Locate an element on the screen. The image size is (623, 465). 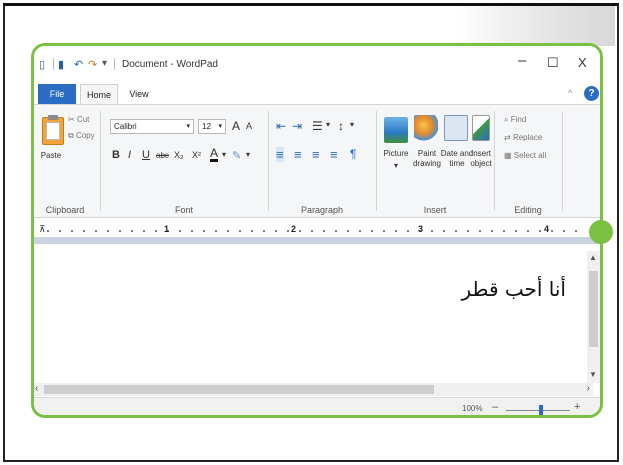
zoom-out-button: – is located at coordinates (495, 407).